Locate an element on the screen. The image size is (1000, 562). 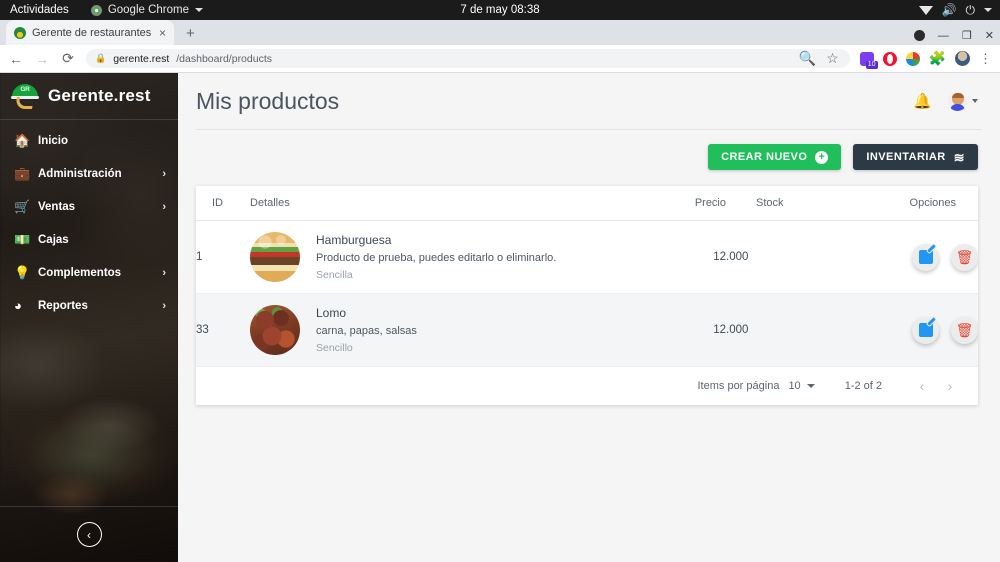
address-bar: 🔒 gerente.rest/dashboard/products 🔍 ☆ is located at coordinates (468, 58).